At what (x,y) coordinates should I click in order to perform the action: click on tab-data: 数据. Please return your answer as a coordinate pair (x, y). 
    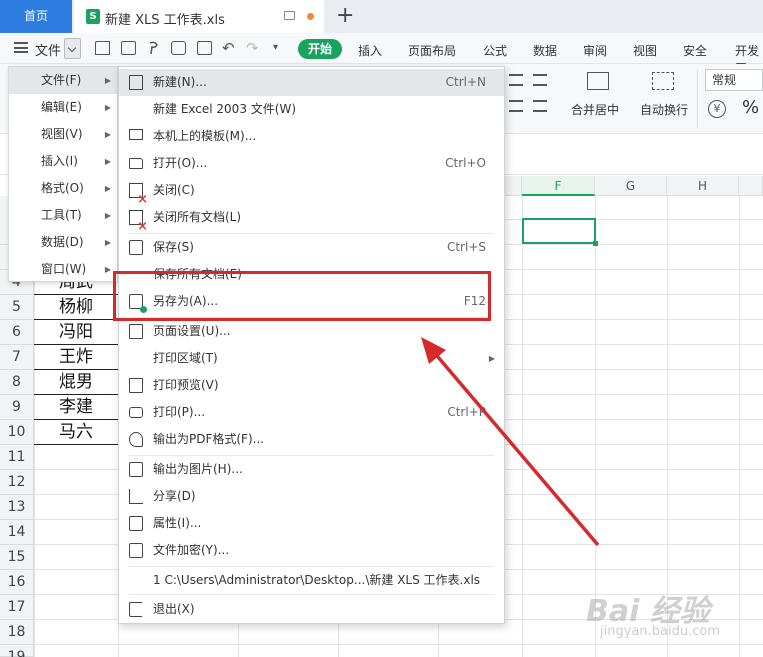
    Looking at the image, I should click on (545, 50).